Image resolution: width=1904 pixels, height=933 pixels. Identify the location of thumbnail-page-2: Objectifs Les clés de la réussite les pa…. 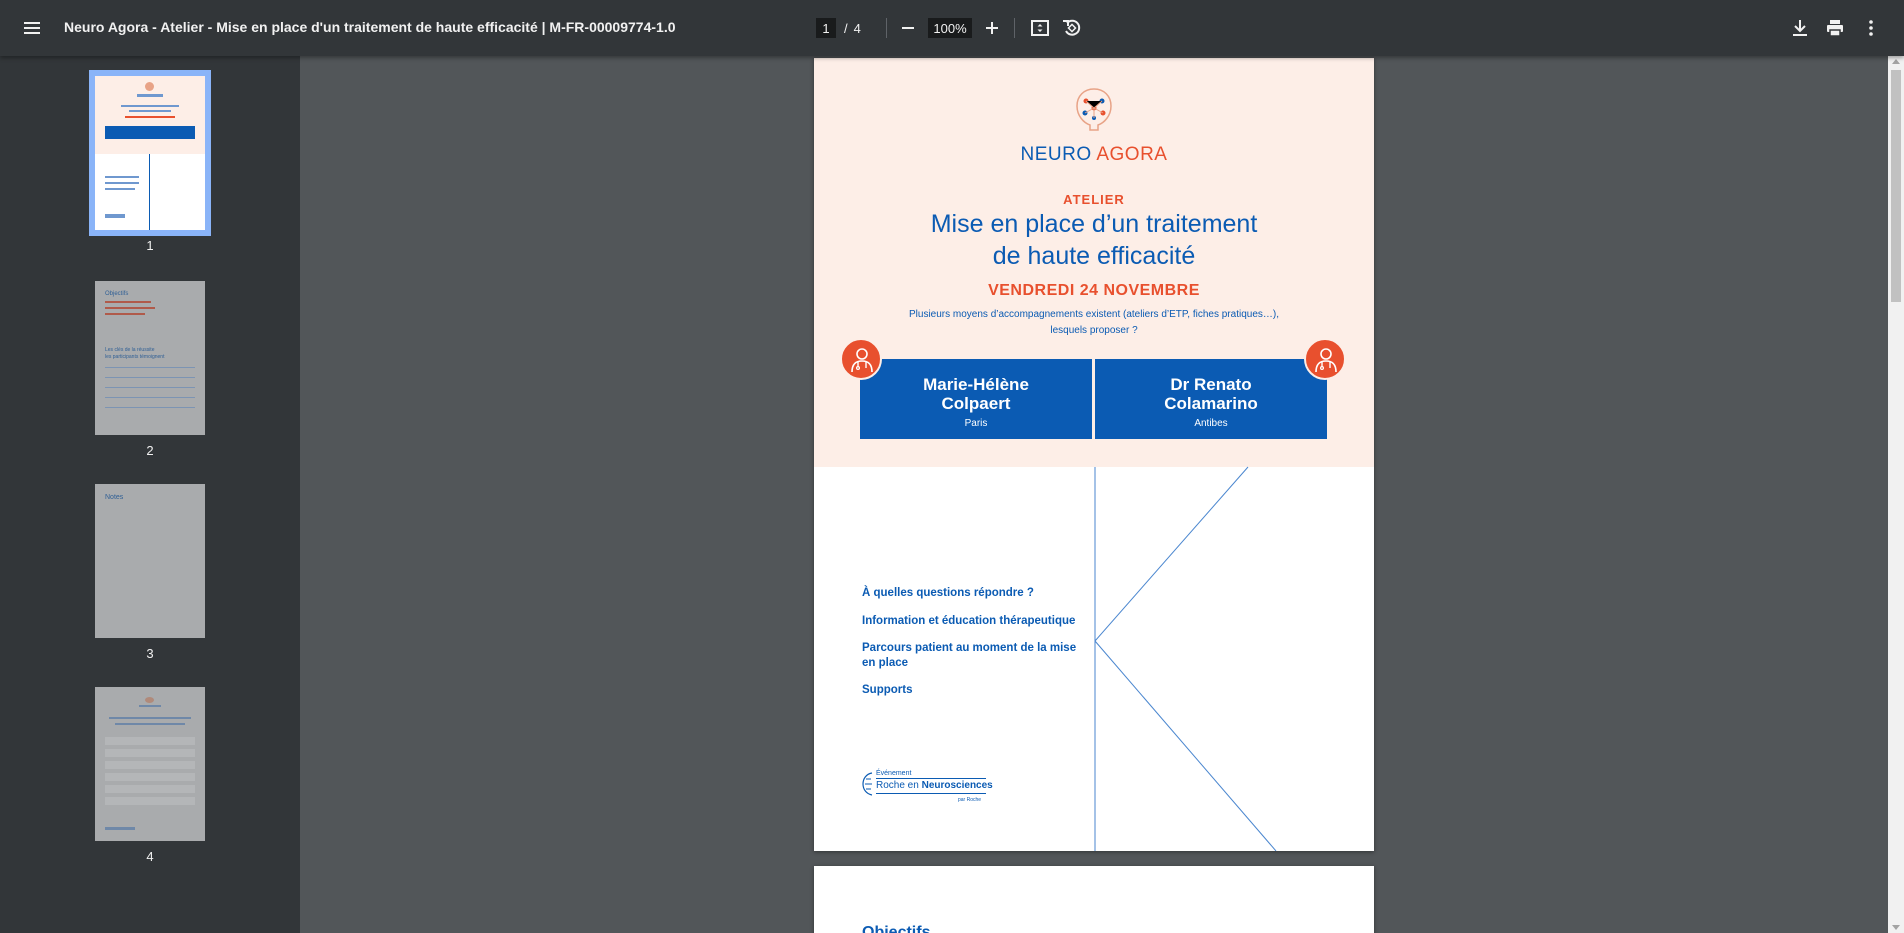
(150, 369).